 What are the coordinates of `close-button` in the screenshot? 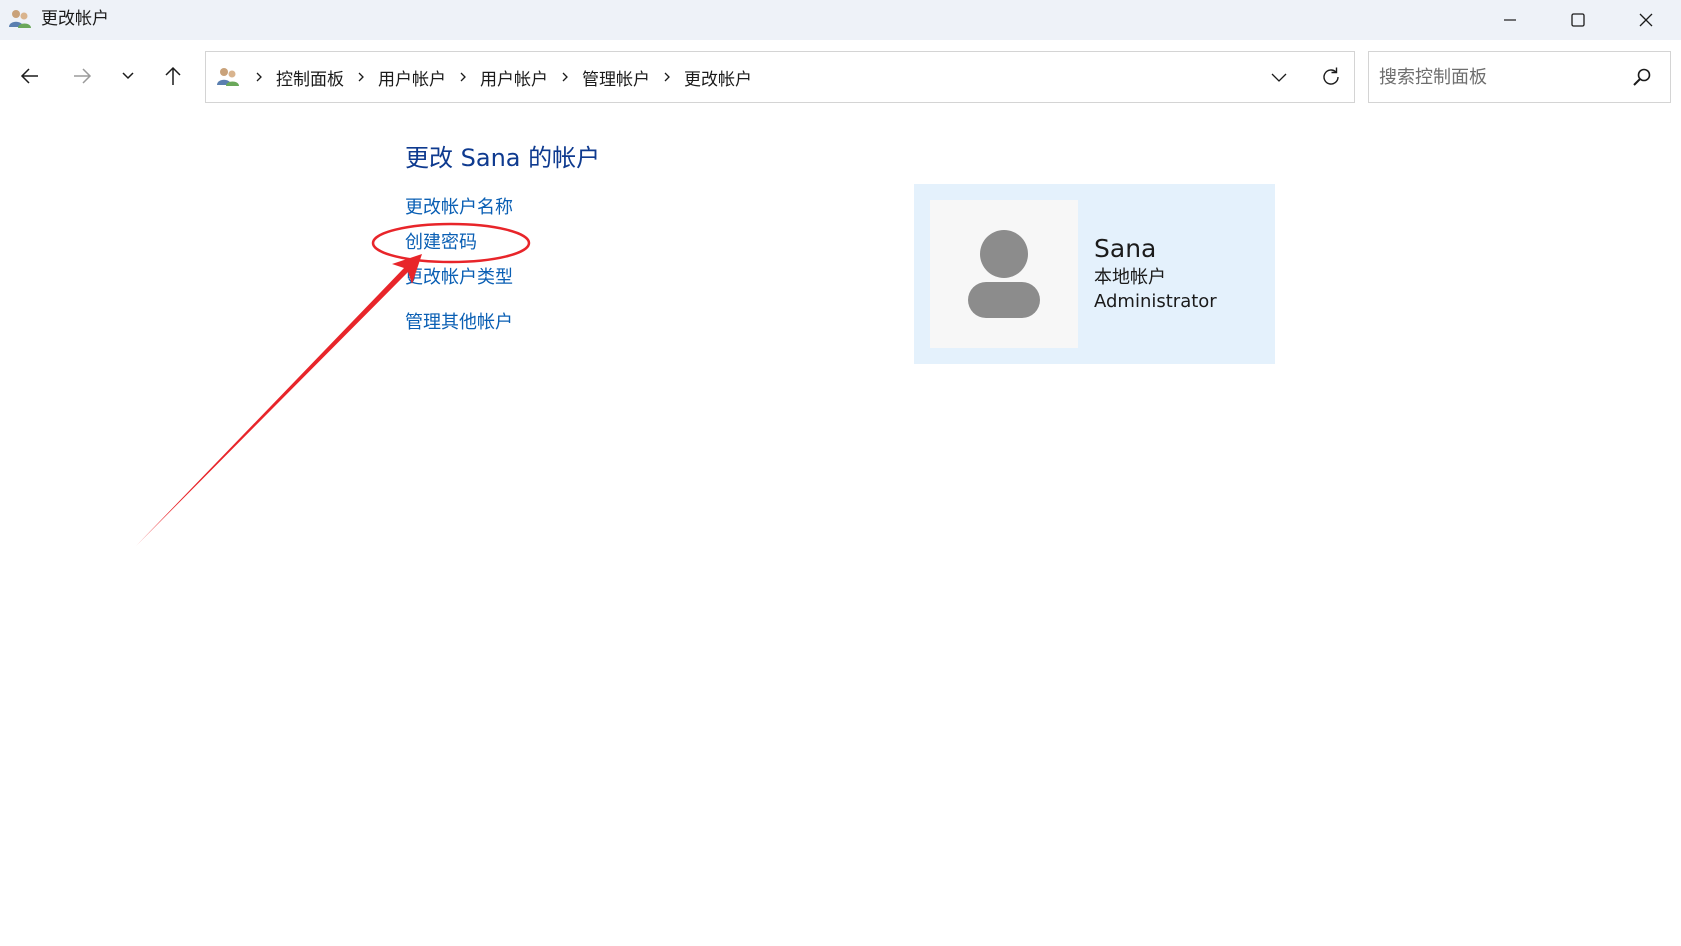 It's located at (1646, 20).